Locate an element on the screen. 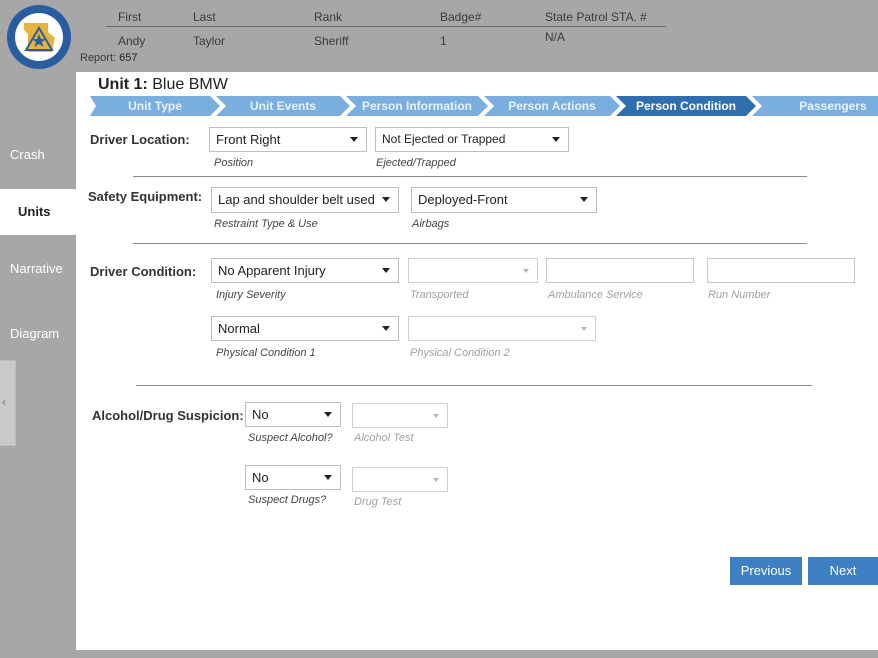 Image resolution: width=878 pixels, height=658 pixels. run-number-input is located at coordinates (781, 270).